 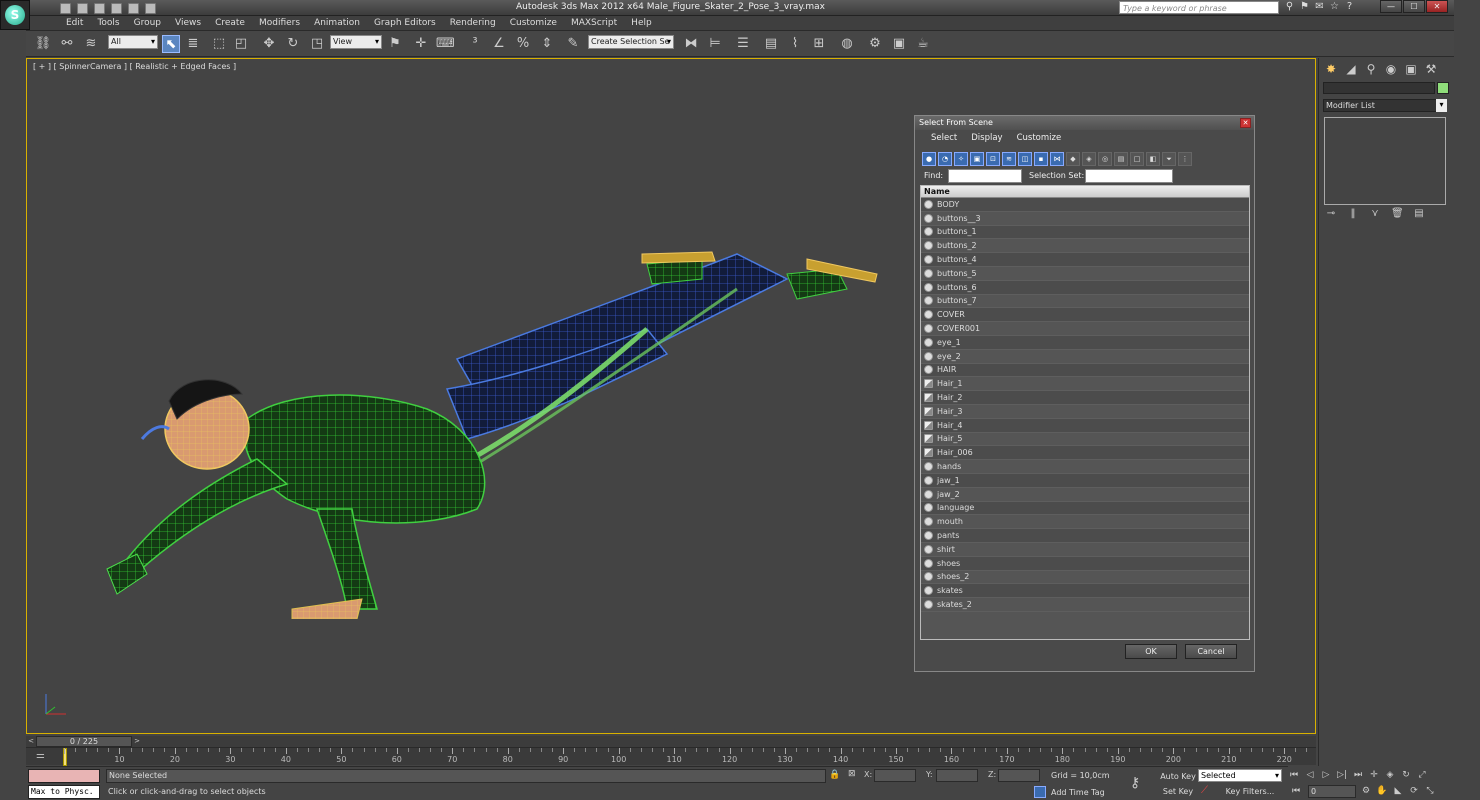 What do you see at coordinates (1431, 69) in the screenshot?
I see `utilities-tab-icon: ⚒` at bounding box center [1431, 69].